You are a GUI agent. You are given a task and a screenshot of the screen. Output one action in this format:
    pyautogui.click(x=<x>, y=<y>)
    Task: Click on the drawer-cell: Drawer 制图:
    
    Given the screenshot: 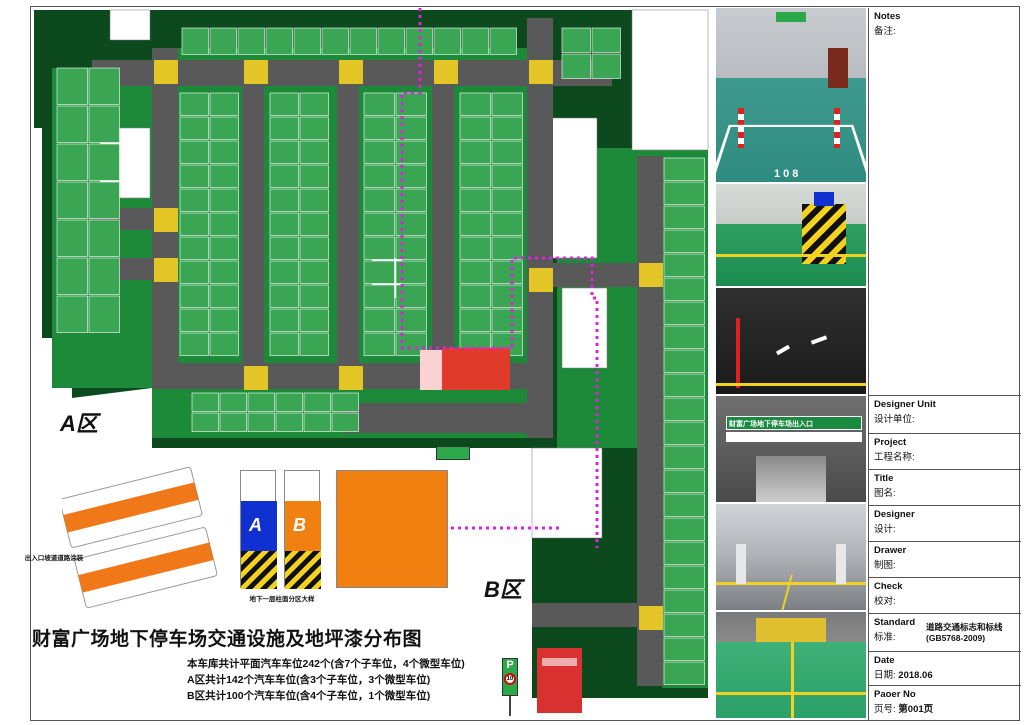 What is the action you would take?
    pyautogui.click(x=945, y=560)
    